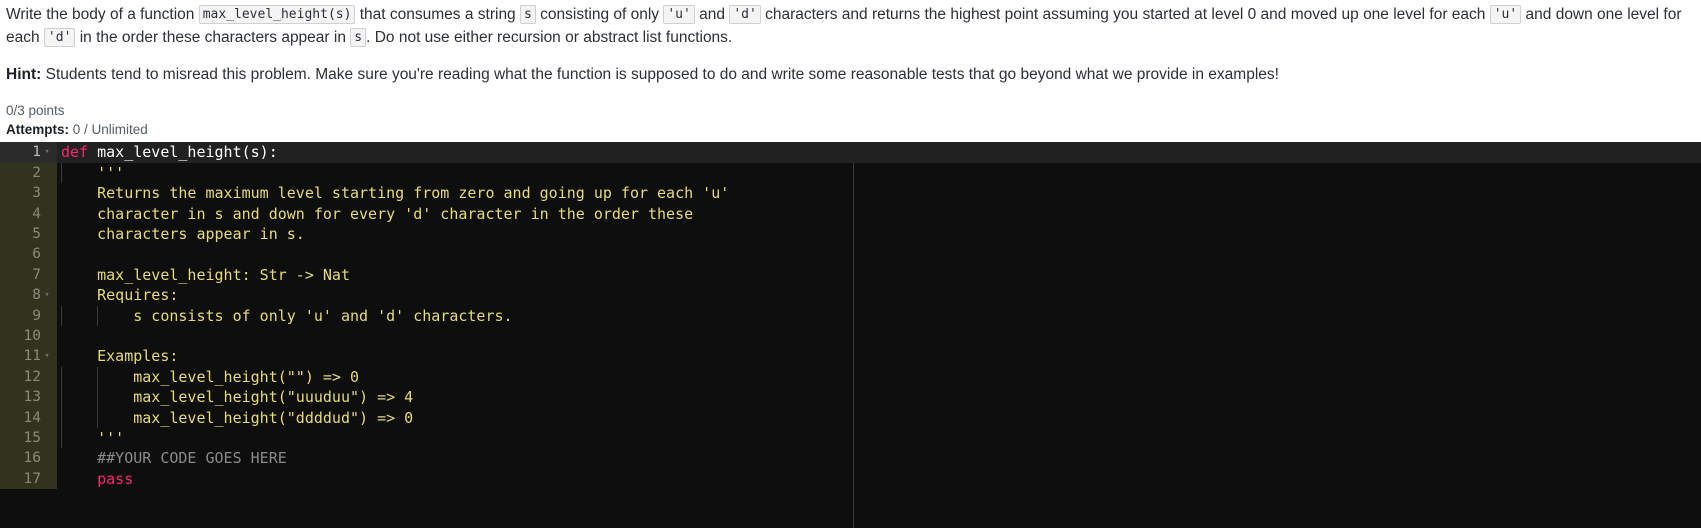  Describe the element at coordinates (213, 37) in the screenshot. I see `problem-text-run: in the order these characters appear in` at that location.